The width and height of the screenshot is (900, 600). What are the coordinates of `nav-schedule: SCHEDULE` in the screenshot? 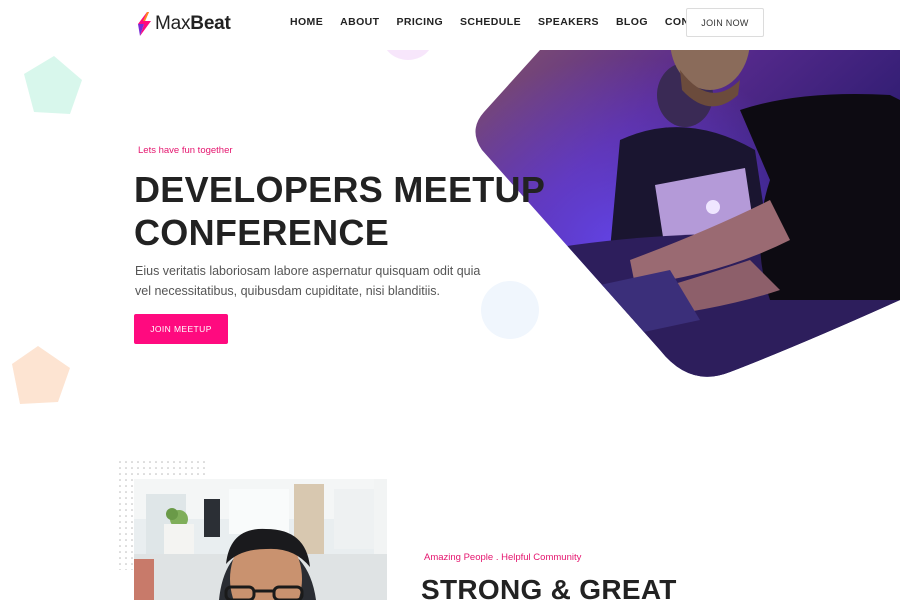 It's located at (490, 22).